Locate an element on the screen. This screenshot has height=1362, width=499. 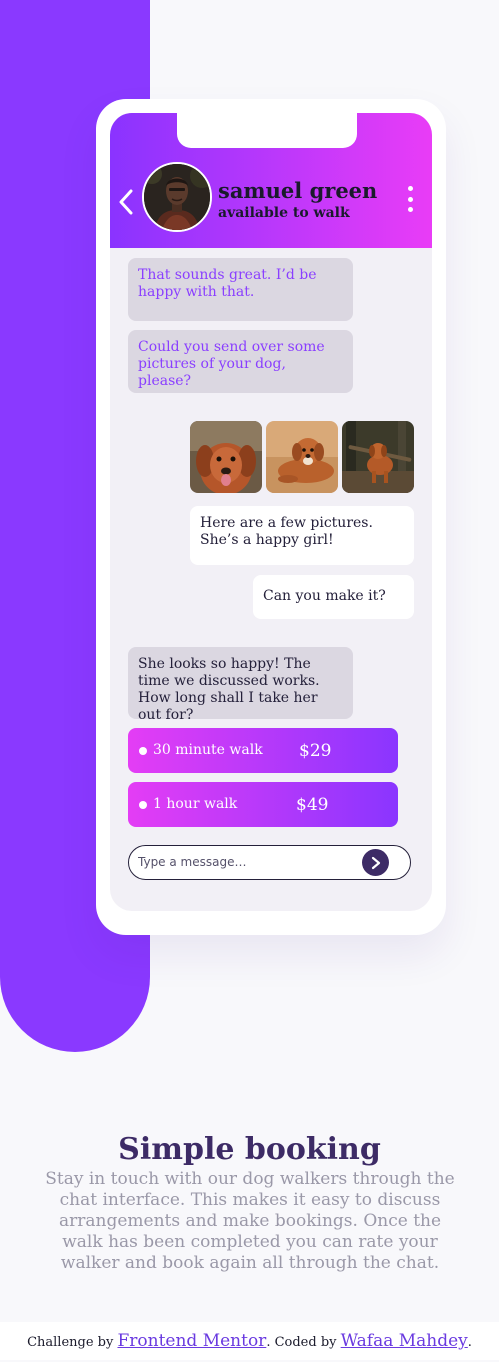
photo-attachments is located at coordinates (302, 457).